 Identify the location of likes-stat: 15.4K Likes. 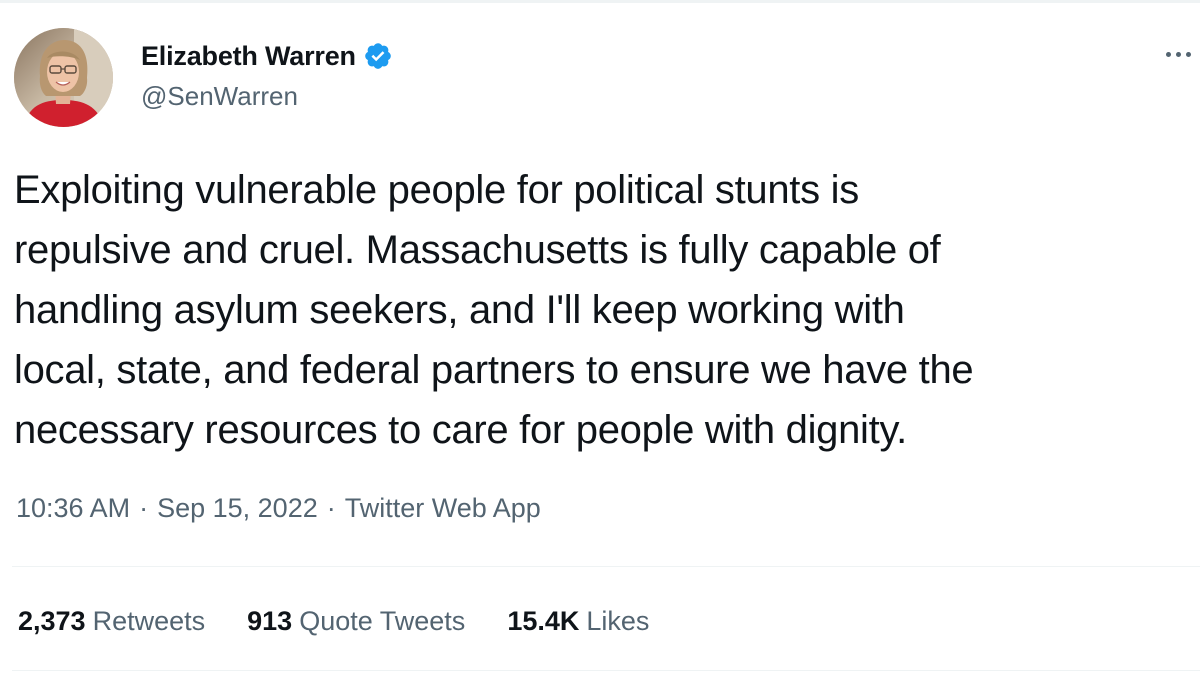
(578, 621).